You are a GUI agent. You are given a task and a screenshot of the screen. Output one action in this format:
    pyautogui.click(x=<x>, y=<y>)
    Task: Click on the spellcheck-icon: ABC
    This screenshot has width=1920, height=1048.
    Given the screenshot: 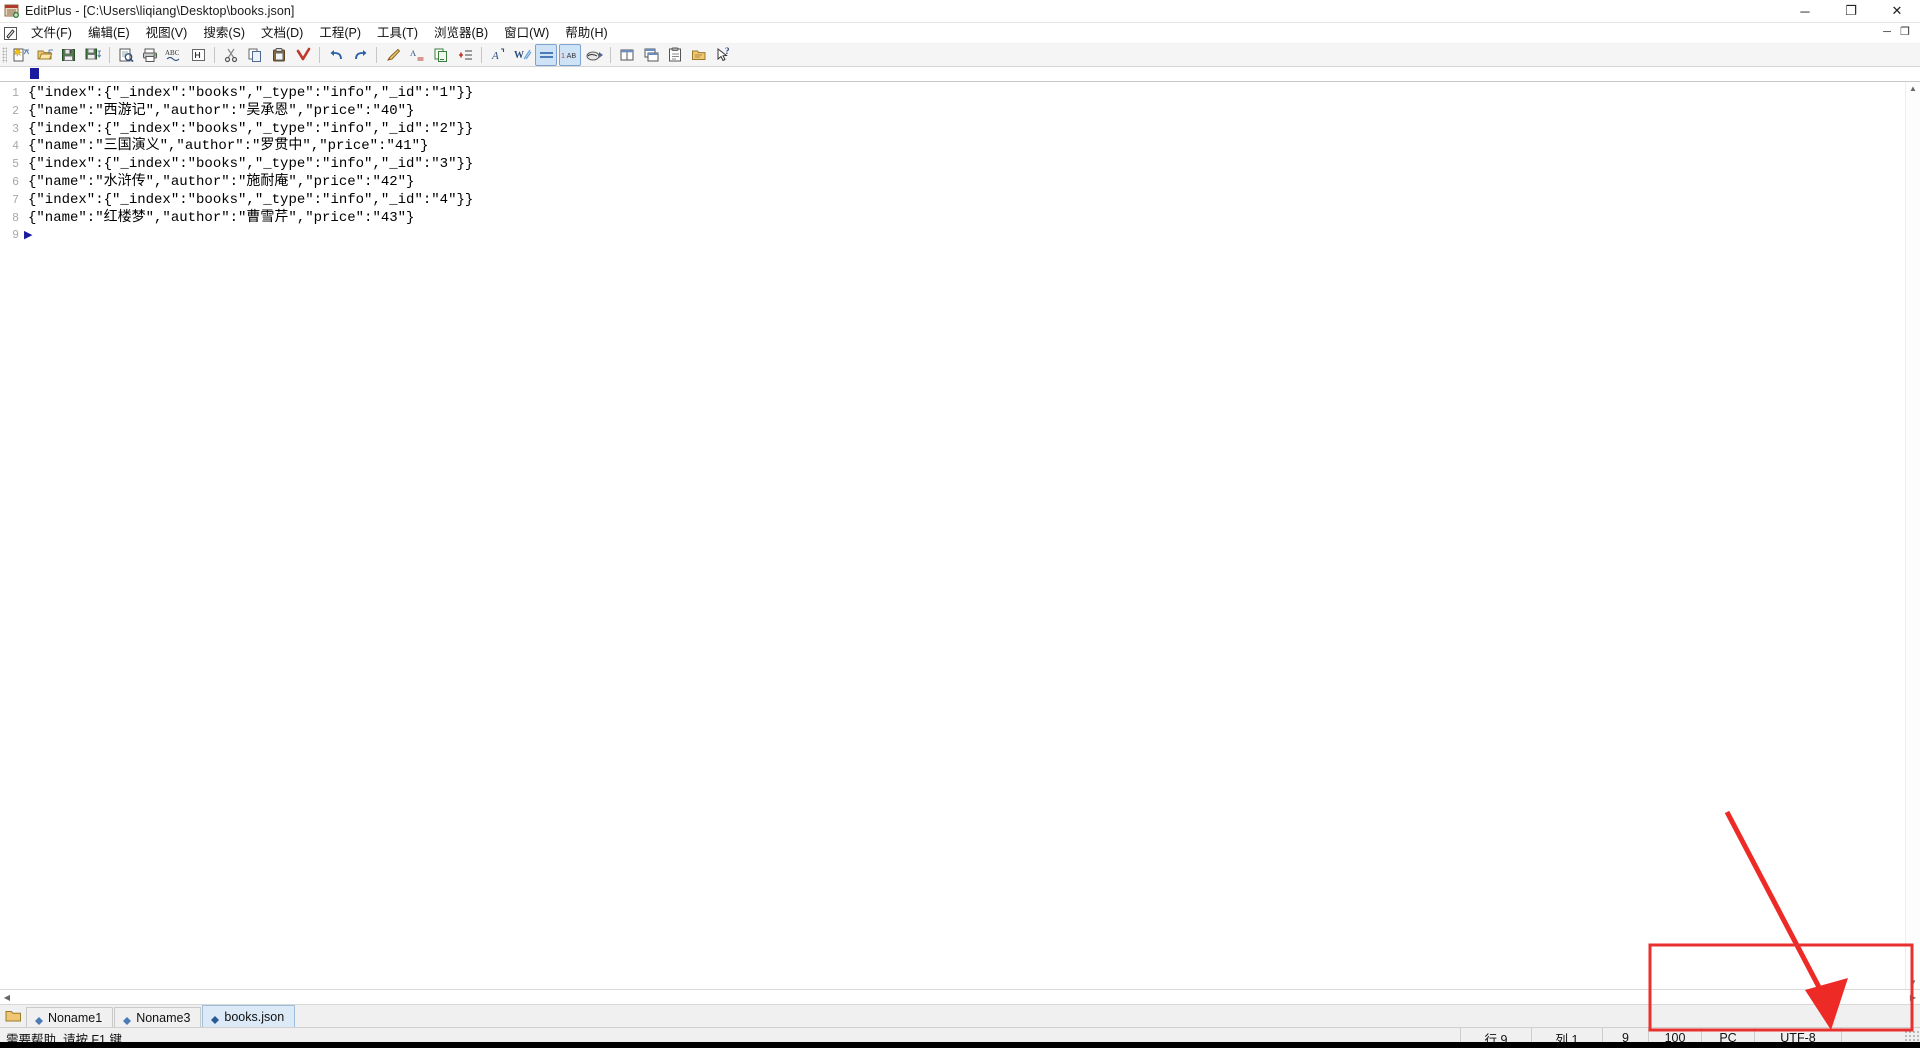 What is the action you would take?
    pyautogui.click(x=174, y=55)
    